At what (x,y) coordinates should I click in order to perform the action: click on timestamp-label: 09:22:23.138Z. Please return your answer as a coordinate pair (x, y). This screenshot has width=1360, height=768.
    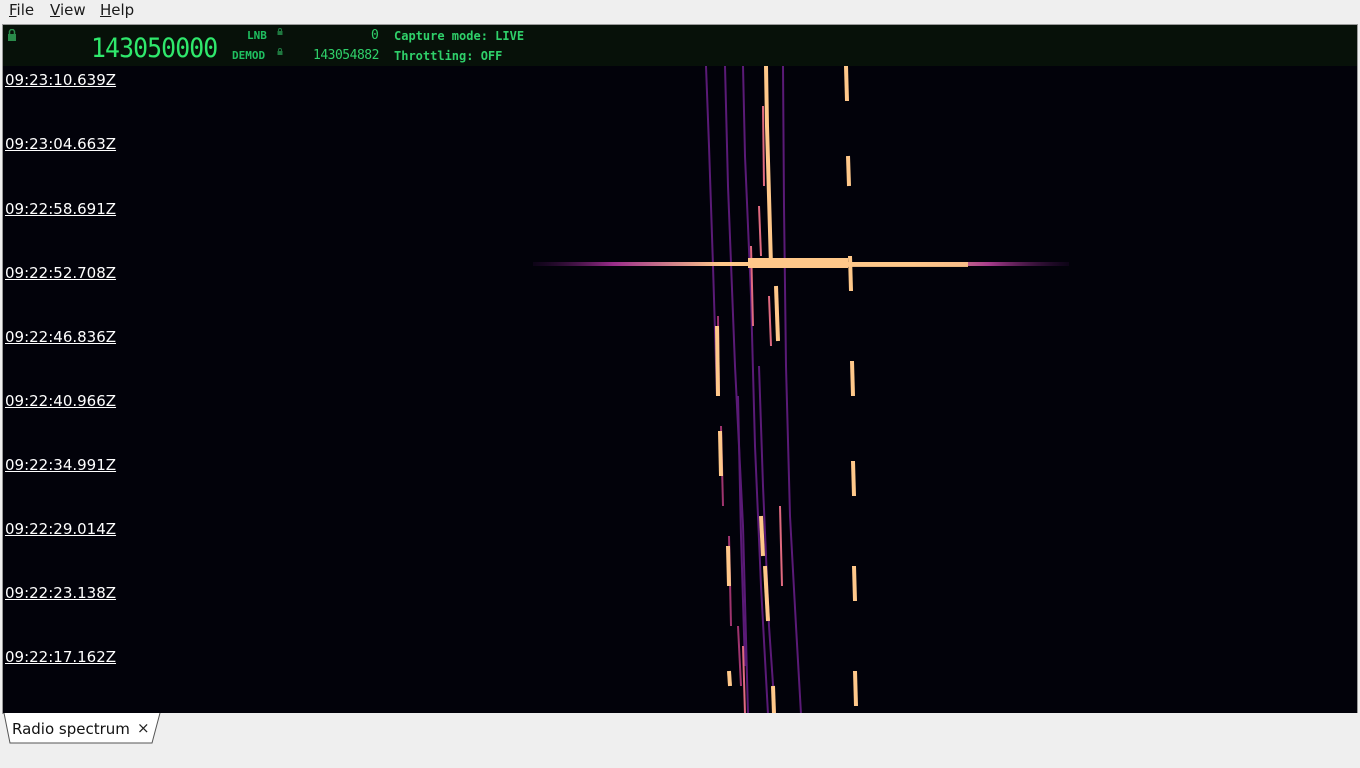
    Looking at the image, I should click on (60, 593).